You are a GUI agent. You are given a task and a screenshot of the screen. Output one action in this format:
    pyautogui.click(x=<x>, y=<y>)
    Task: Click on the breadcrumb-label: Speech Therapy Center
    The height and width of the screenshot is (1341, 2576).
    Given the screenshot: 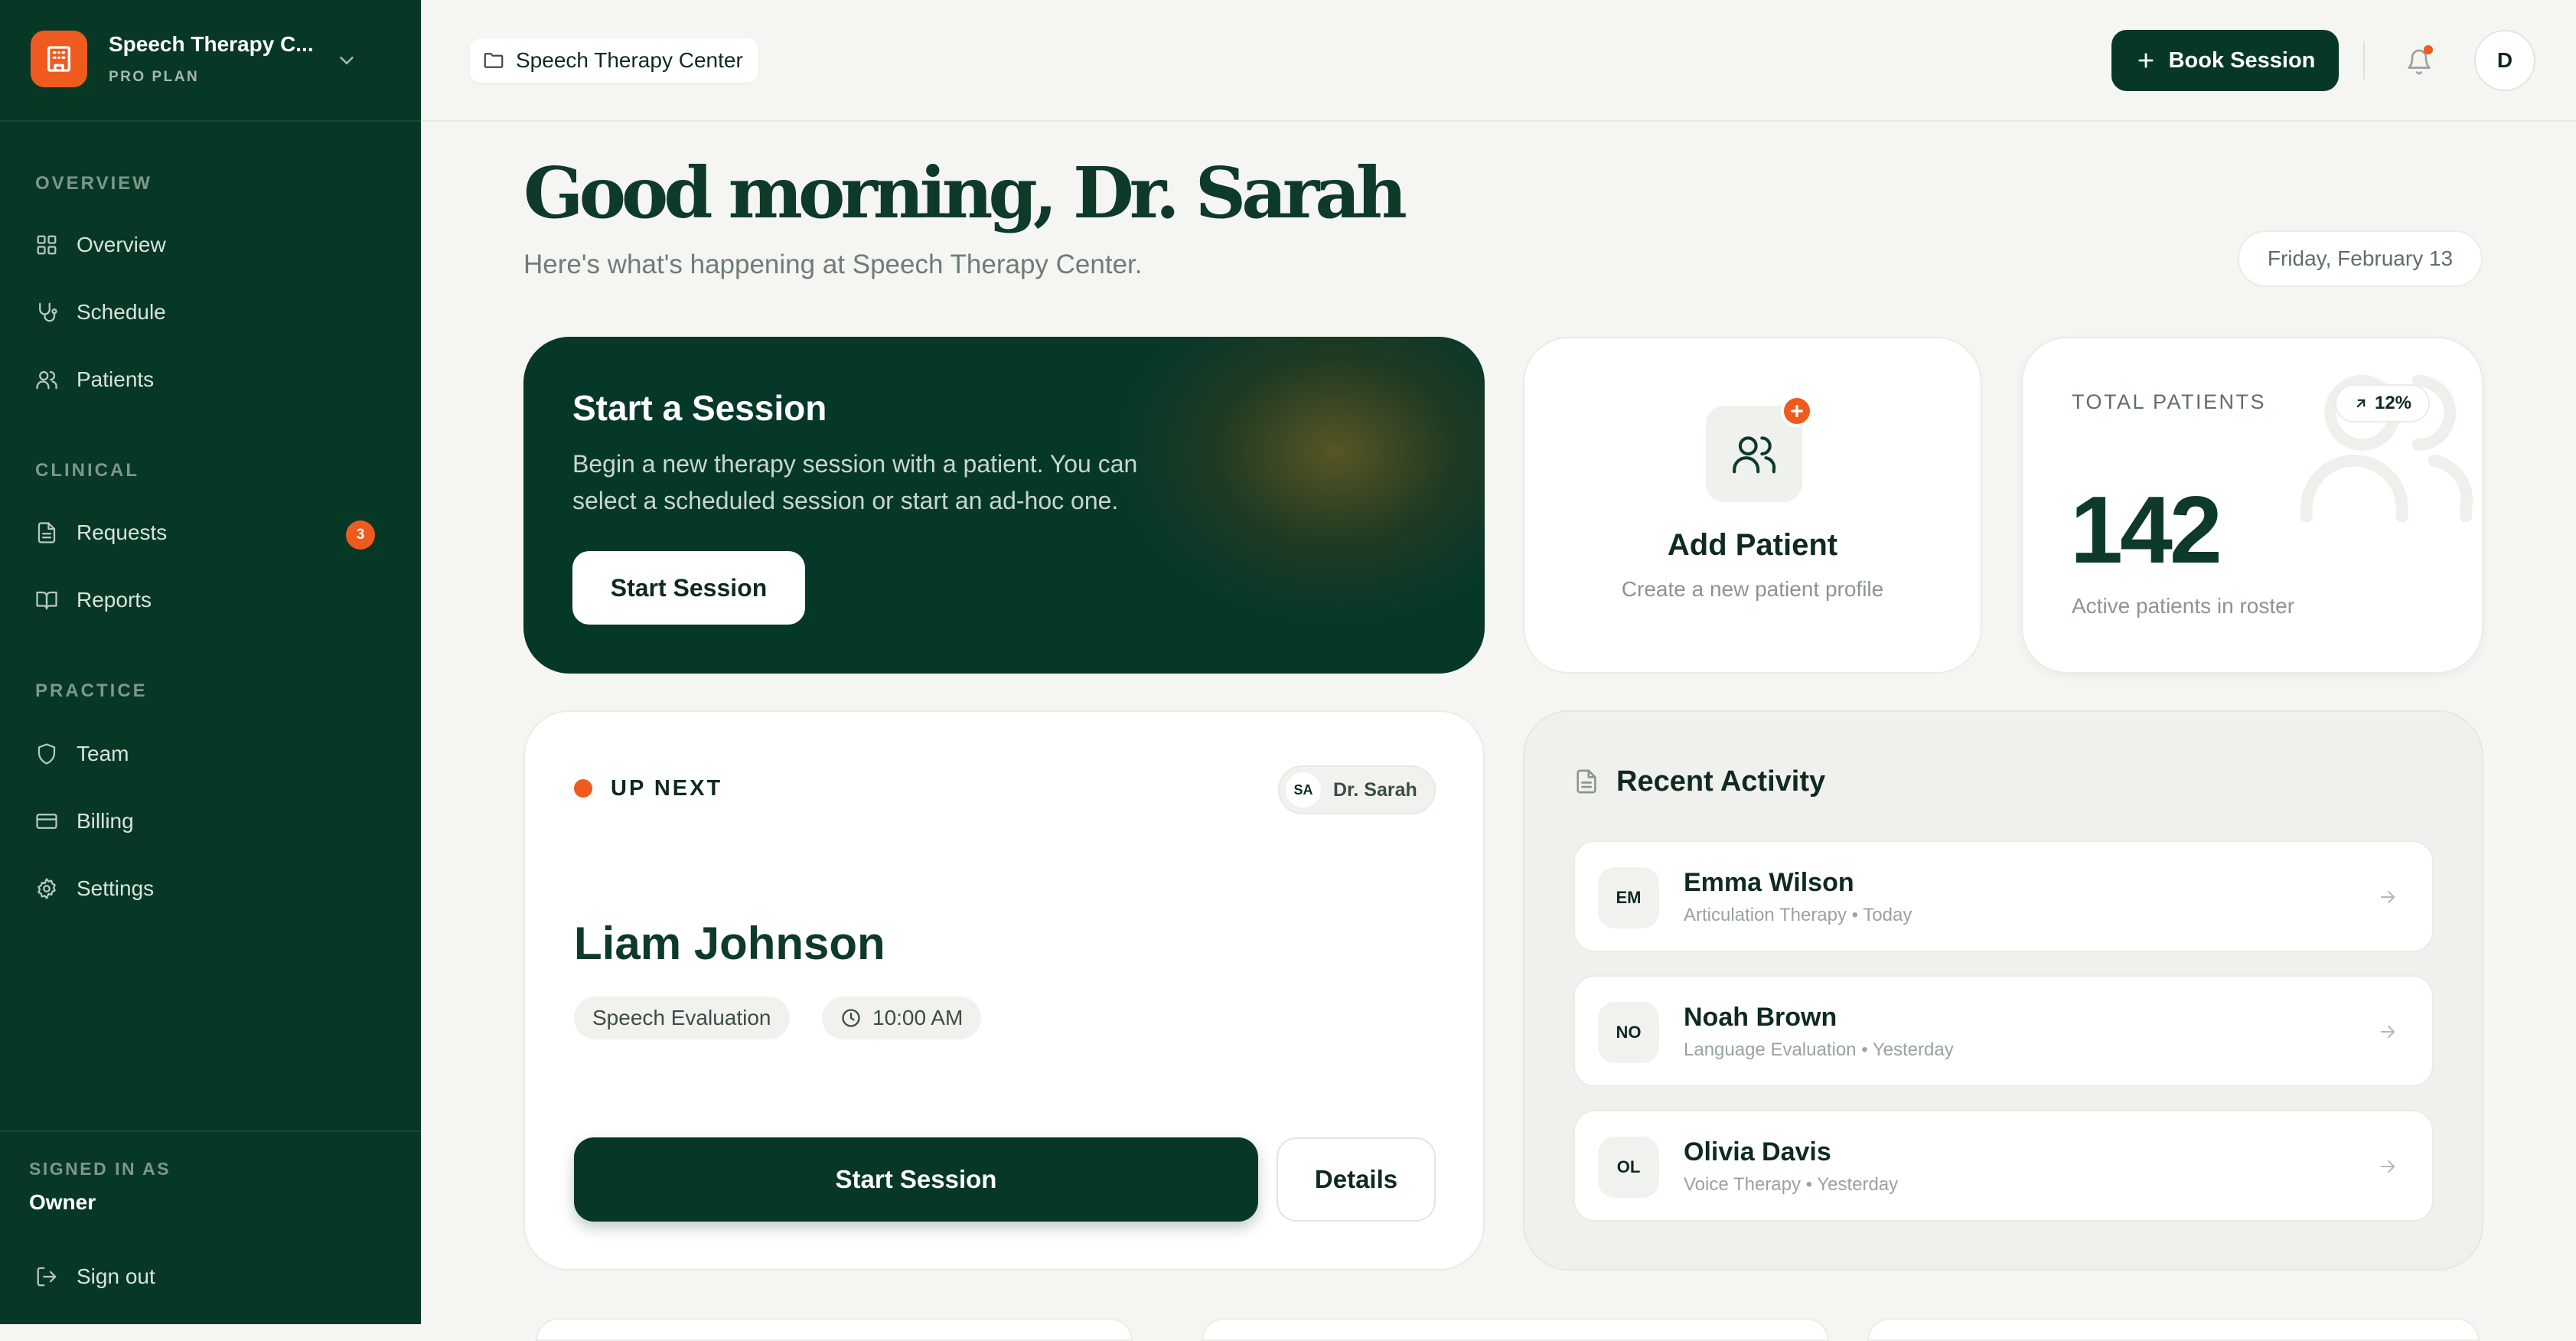 What is the action you would take?
    pyautogui.click(x=629, y=60)
    